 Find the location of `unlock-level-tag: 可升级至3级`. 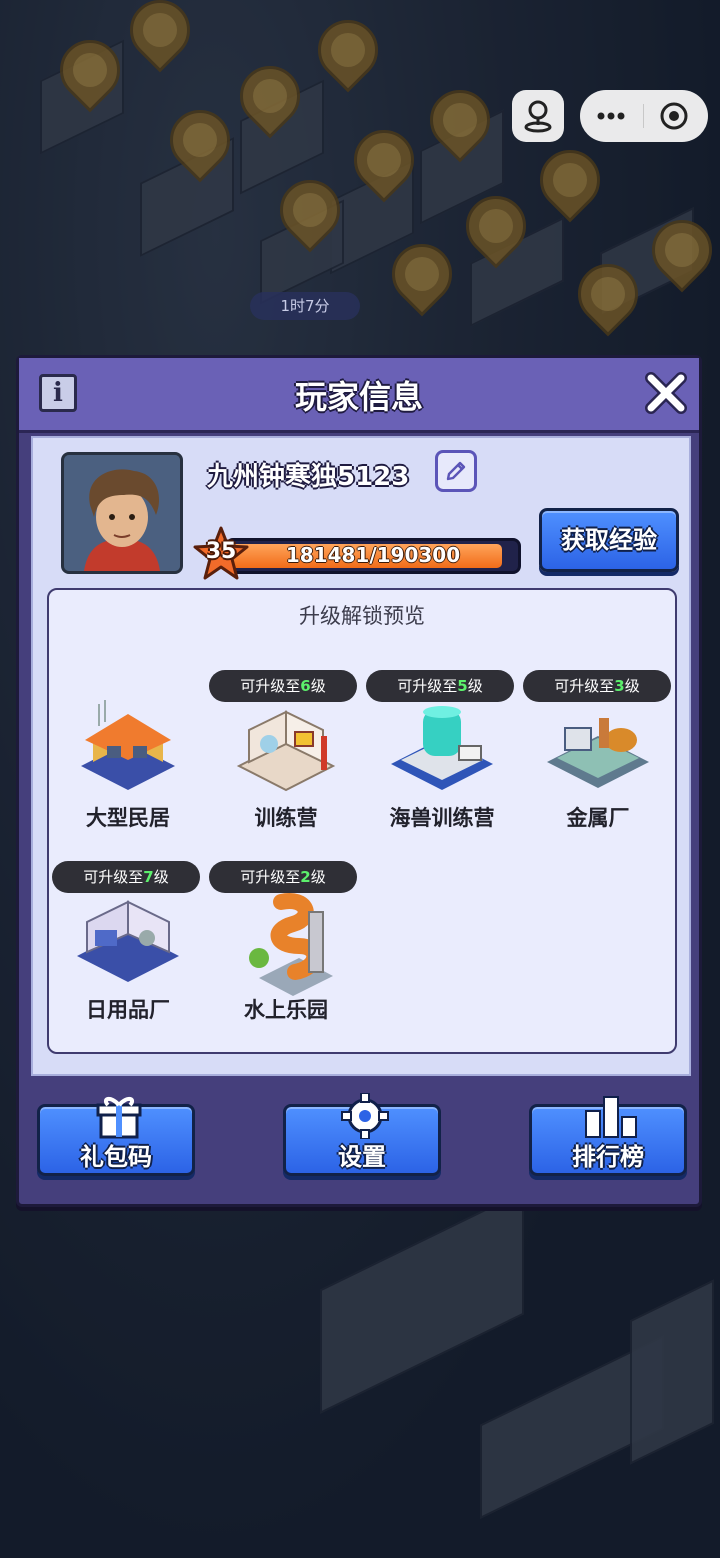

unlock-level-tag: 可升级至3级 is located at coordinates (597, 686).